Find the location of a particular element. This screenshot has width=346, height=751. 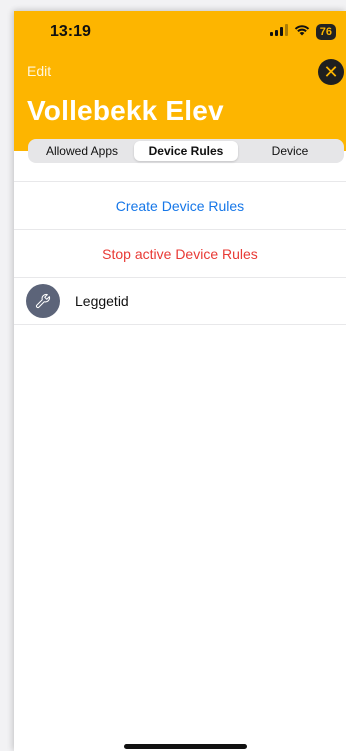

tab-device-rules: Device Rules is located at coordinates (186, 151).